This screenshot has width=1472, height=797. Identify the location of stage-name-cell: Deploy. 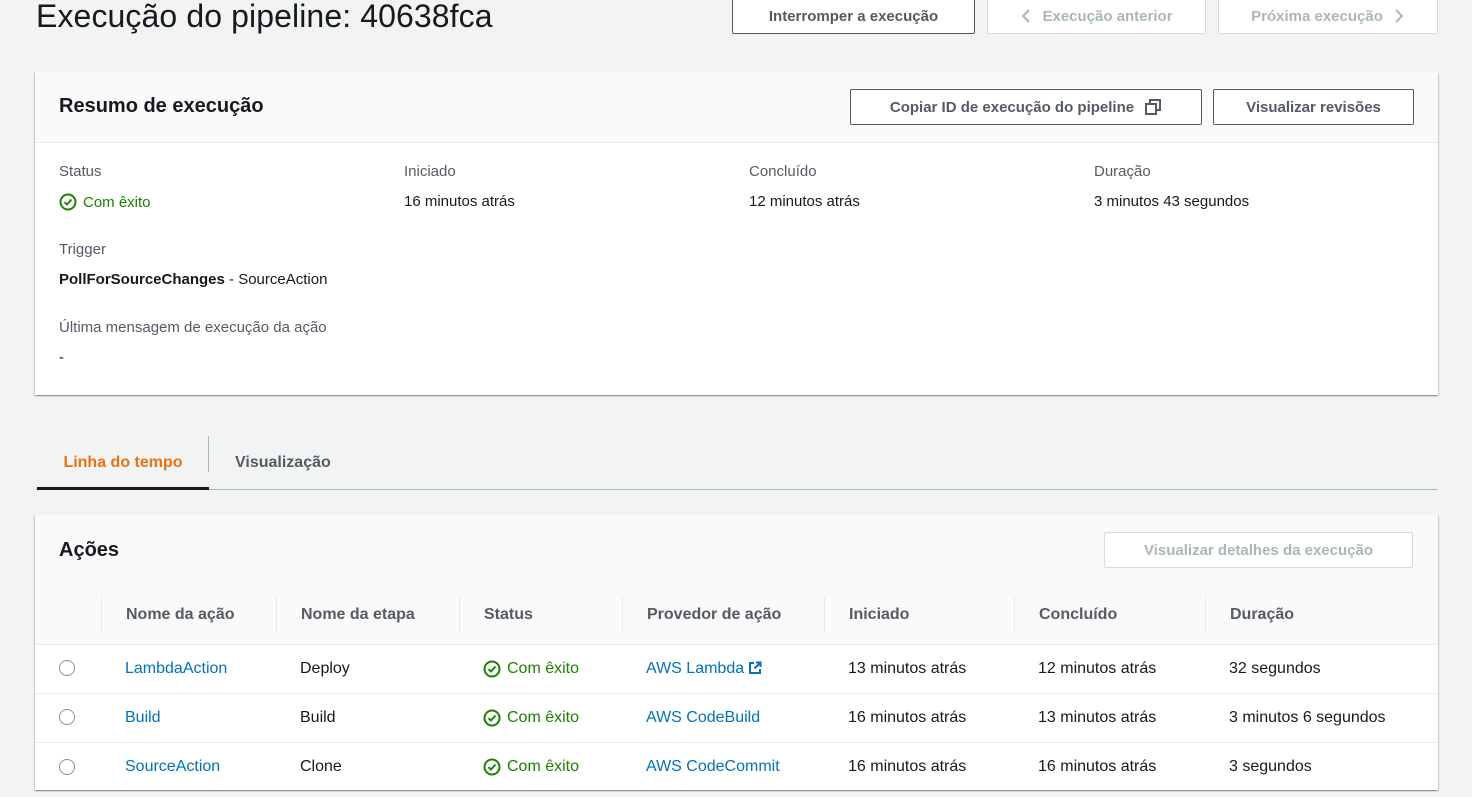
(367, 669).